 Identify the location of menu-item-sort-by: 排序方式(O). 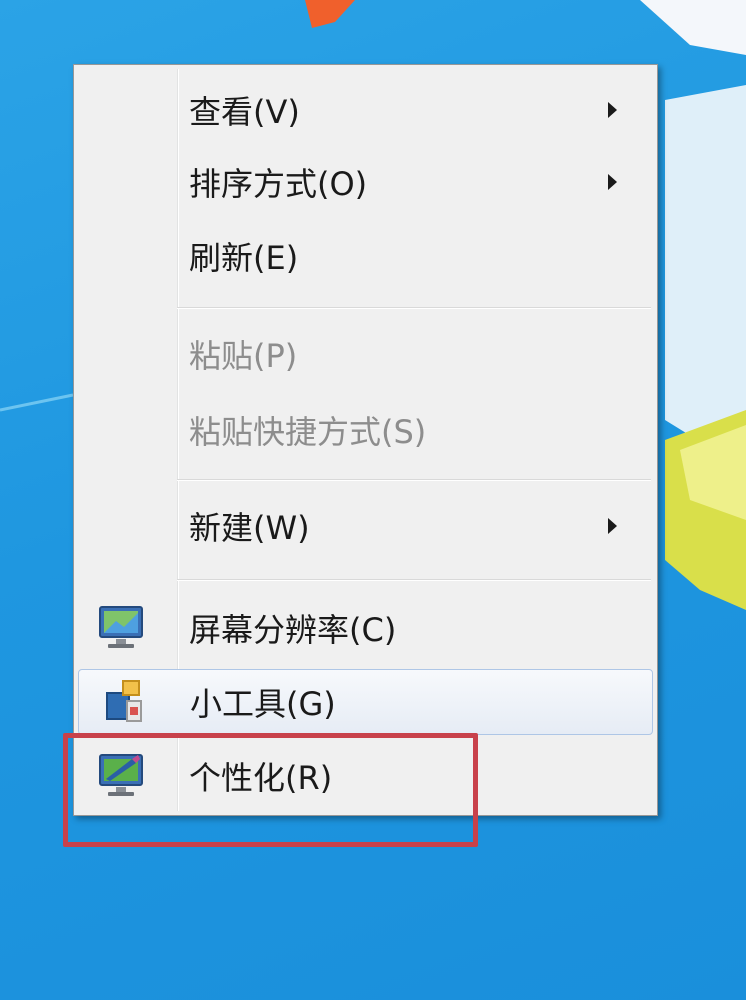
(365, 182).